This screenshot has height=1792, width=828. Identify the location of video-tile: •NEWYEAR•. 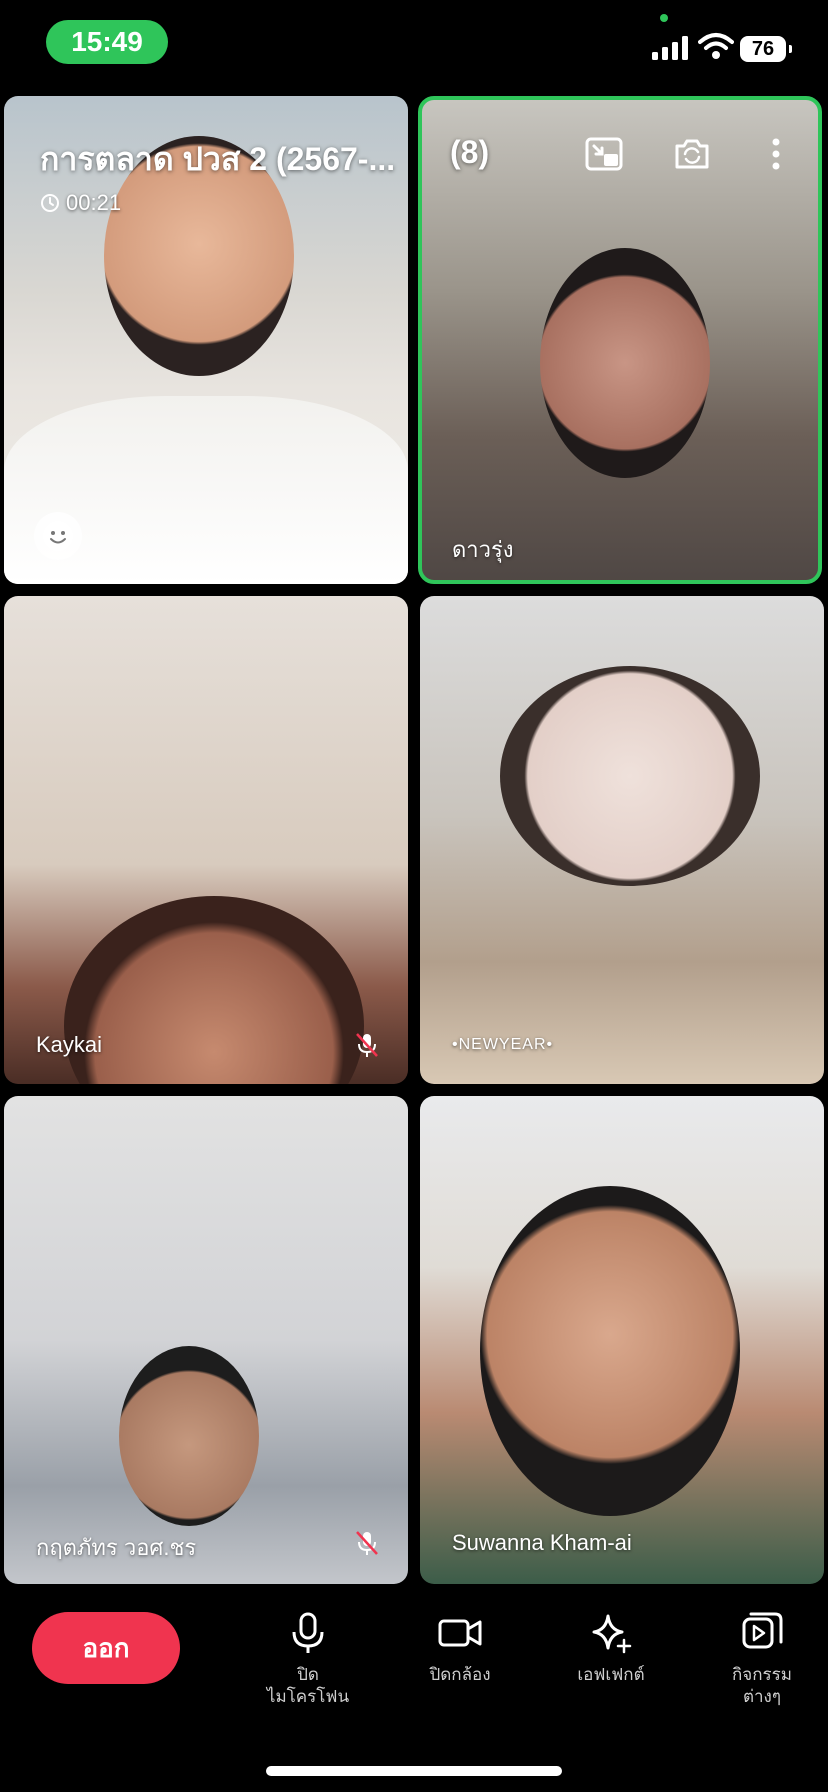
(622, 840).